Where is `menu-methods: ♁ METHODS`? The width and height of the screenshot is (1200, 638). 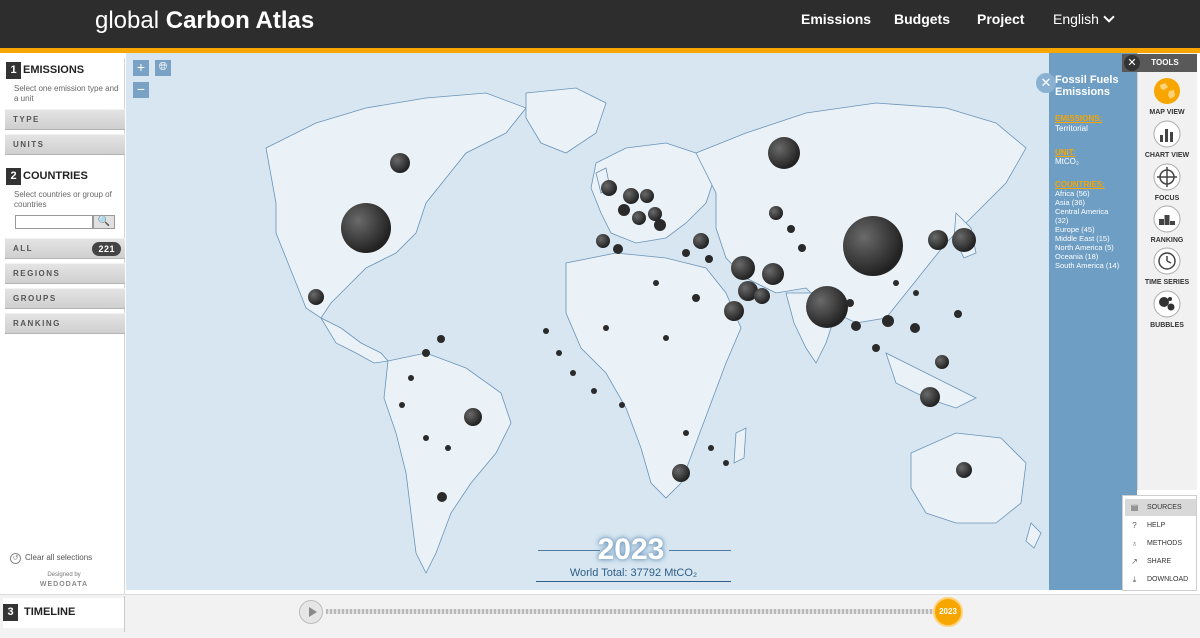 menu-methods: ♁ METHODS is located at coordinates (1160, 543).